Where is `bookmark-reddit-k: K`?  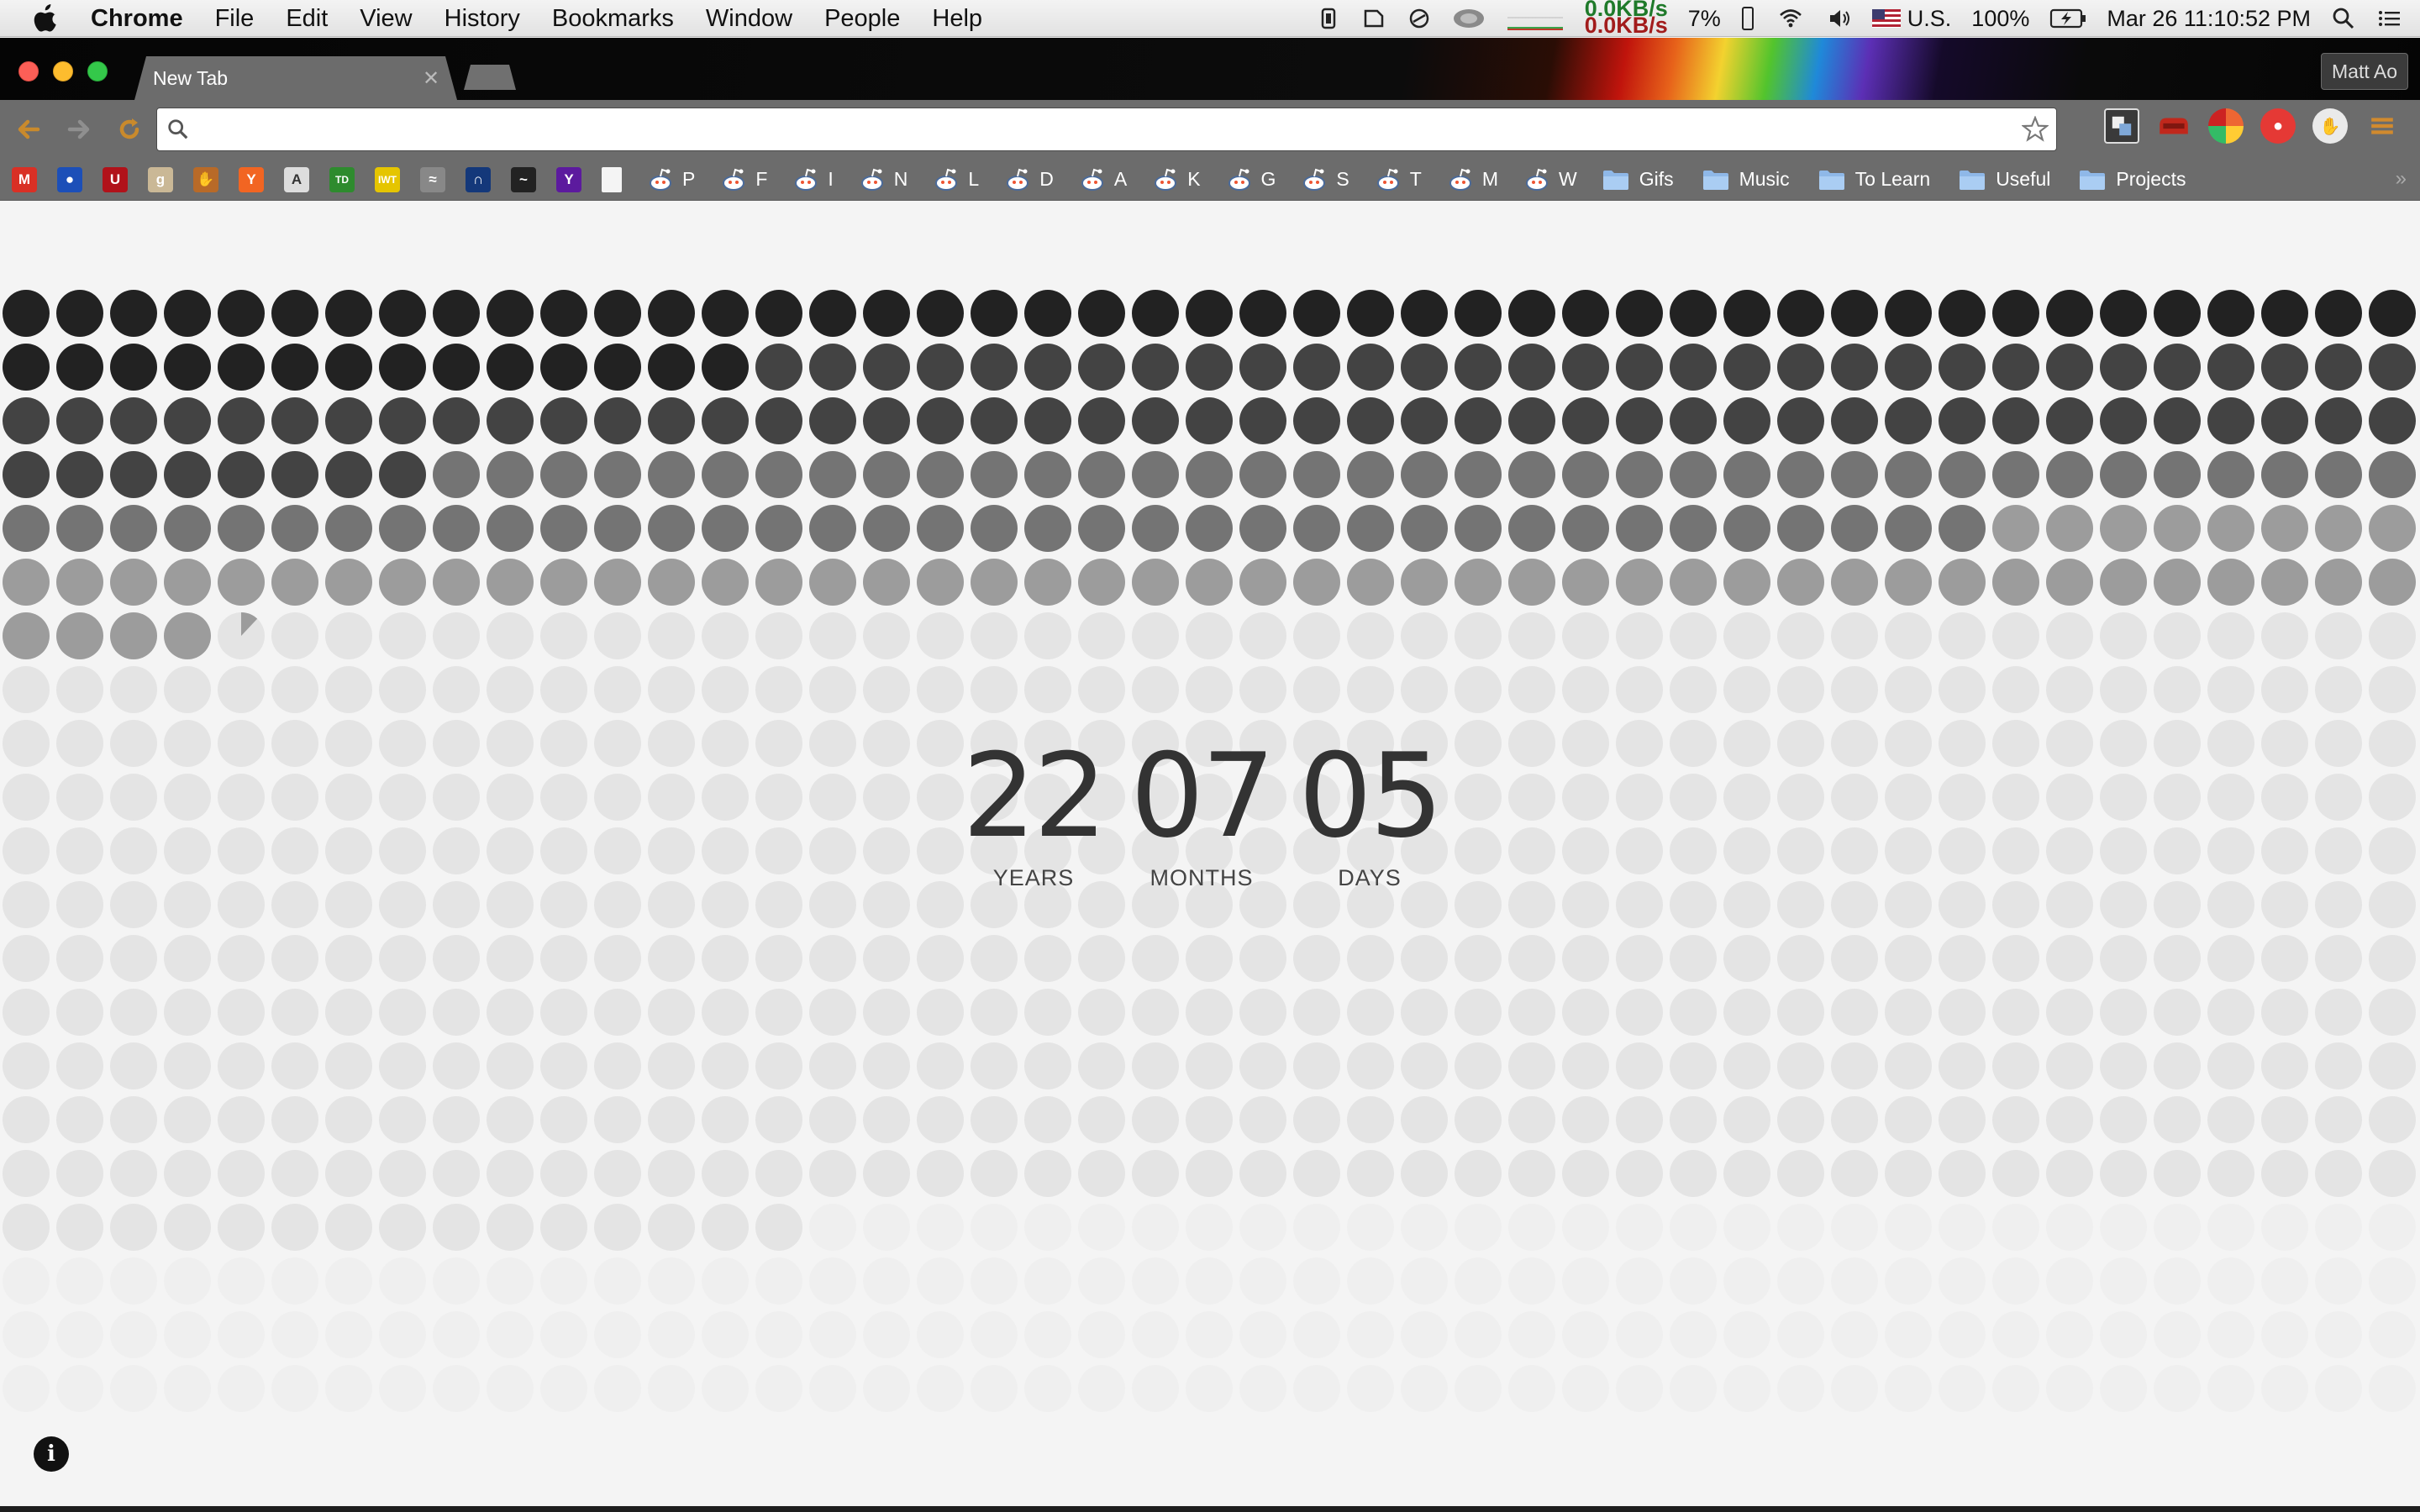 bookmark-reddit-k: K is located at coordinates (1176, 179).